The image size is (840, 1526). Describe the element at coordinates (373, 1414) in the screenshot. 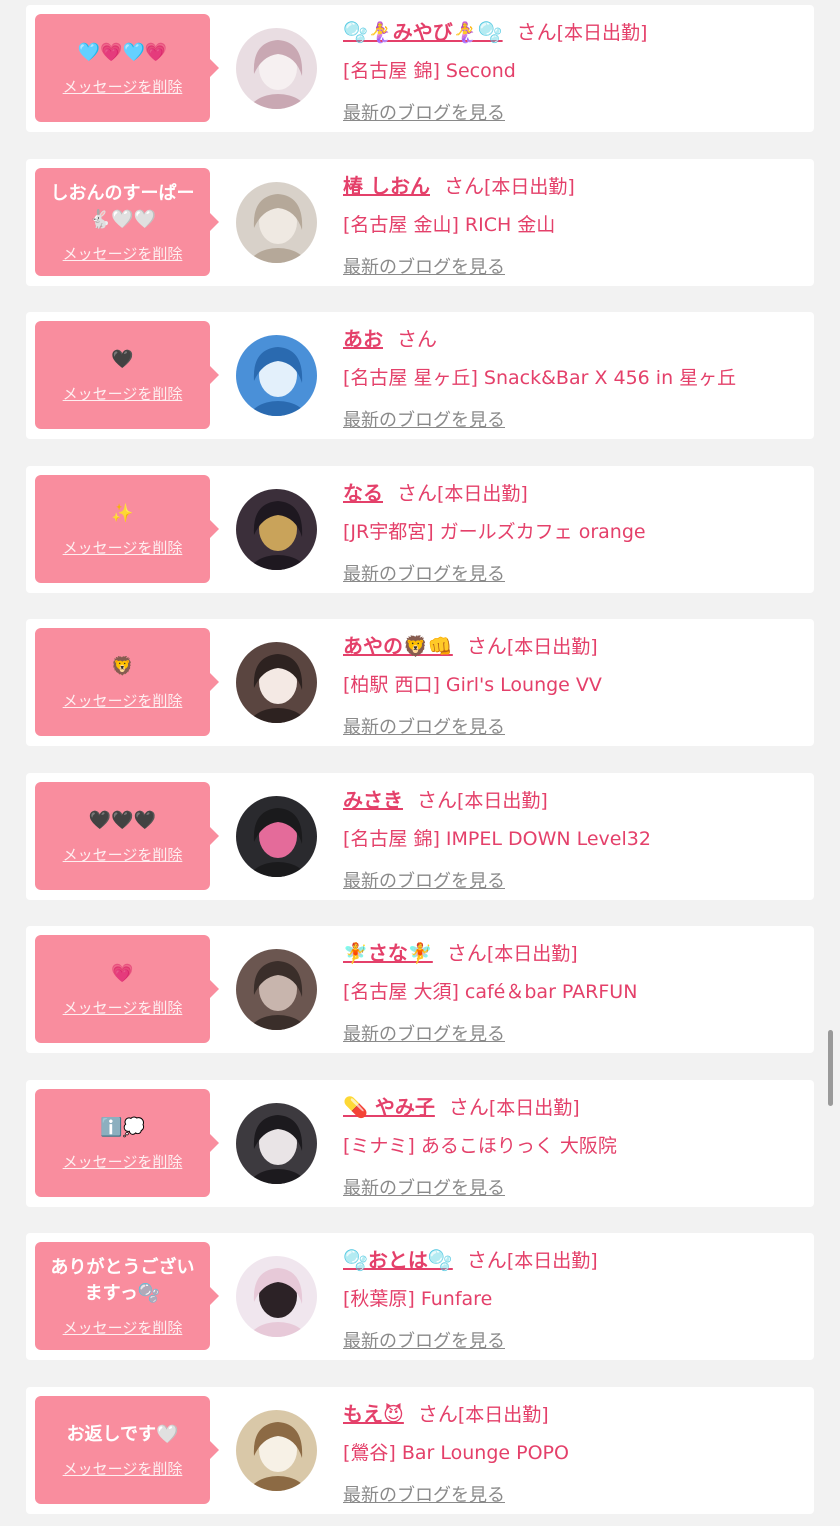

I see `cast-name-link: もえ😈` at that location.